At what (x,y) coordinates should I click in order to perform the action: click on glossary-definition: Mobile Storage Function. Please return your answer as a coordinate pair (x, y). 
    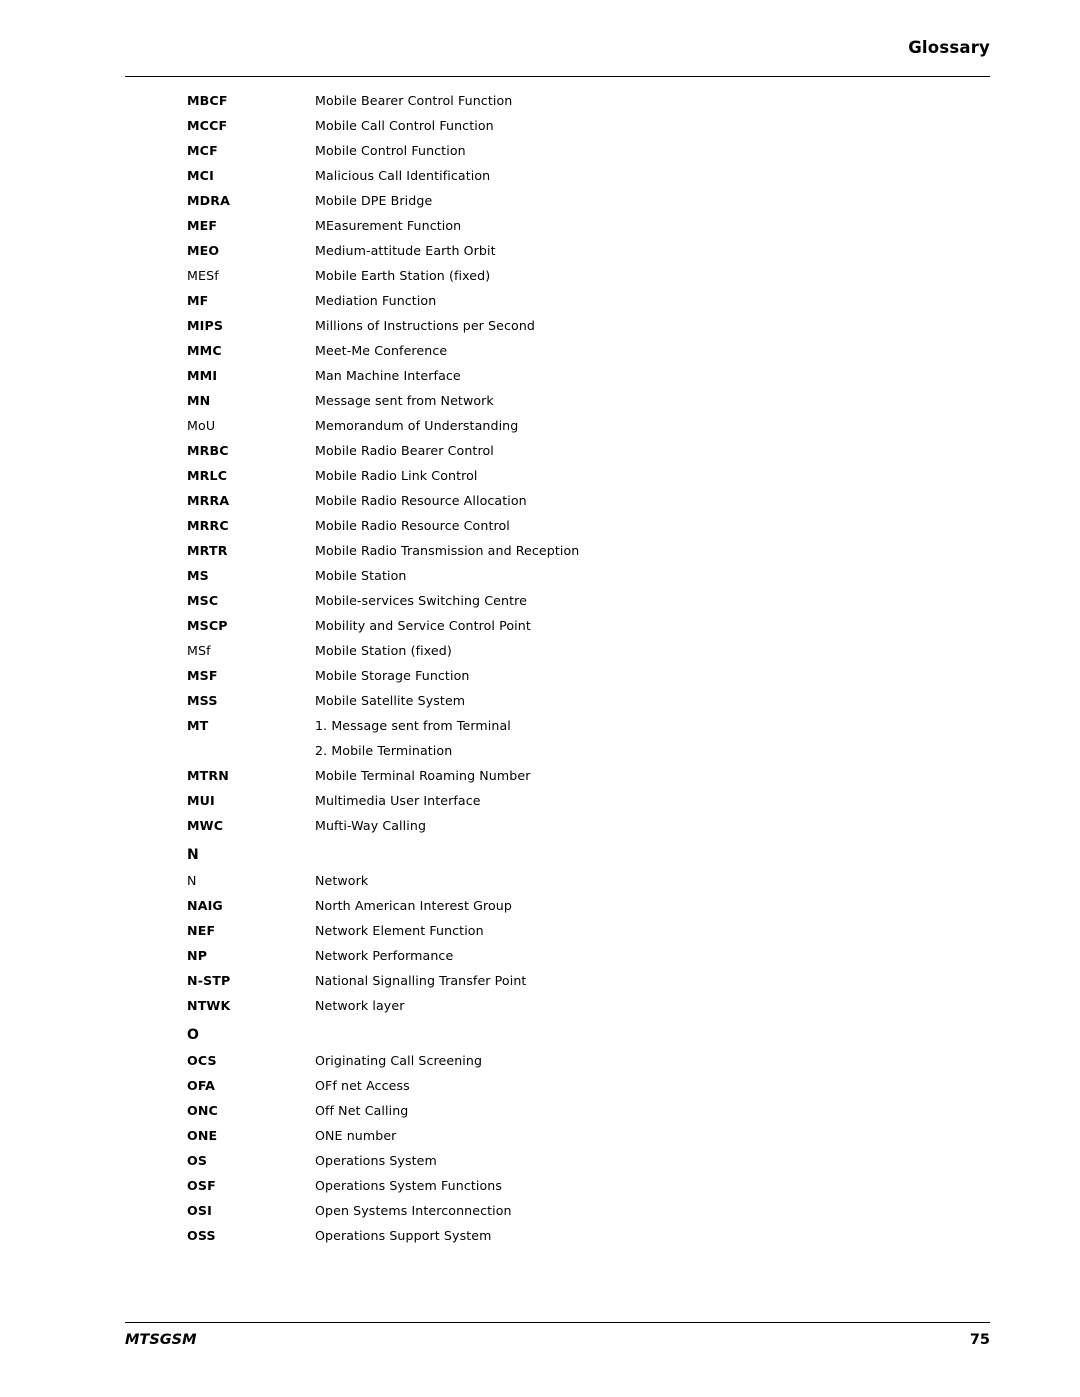
    Looking at the image, I should click on (392, 675).